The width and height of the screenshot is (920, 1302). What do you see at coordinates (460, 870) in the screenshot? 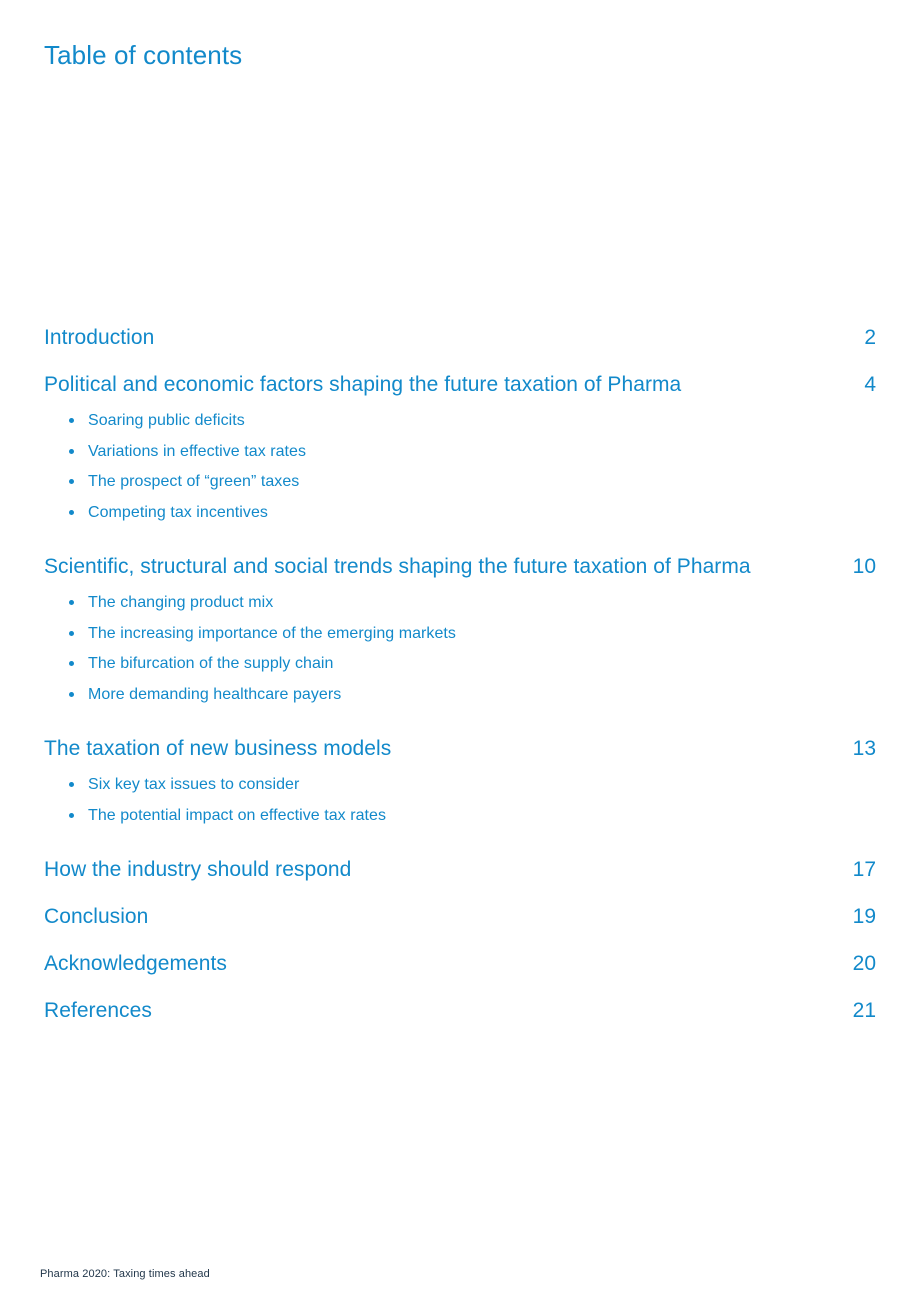
I see `toc-entry: How the industry should respond 17` at bounding box center [460, 870].